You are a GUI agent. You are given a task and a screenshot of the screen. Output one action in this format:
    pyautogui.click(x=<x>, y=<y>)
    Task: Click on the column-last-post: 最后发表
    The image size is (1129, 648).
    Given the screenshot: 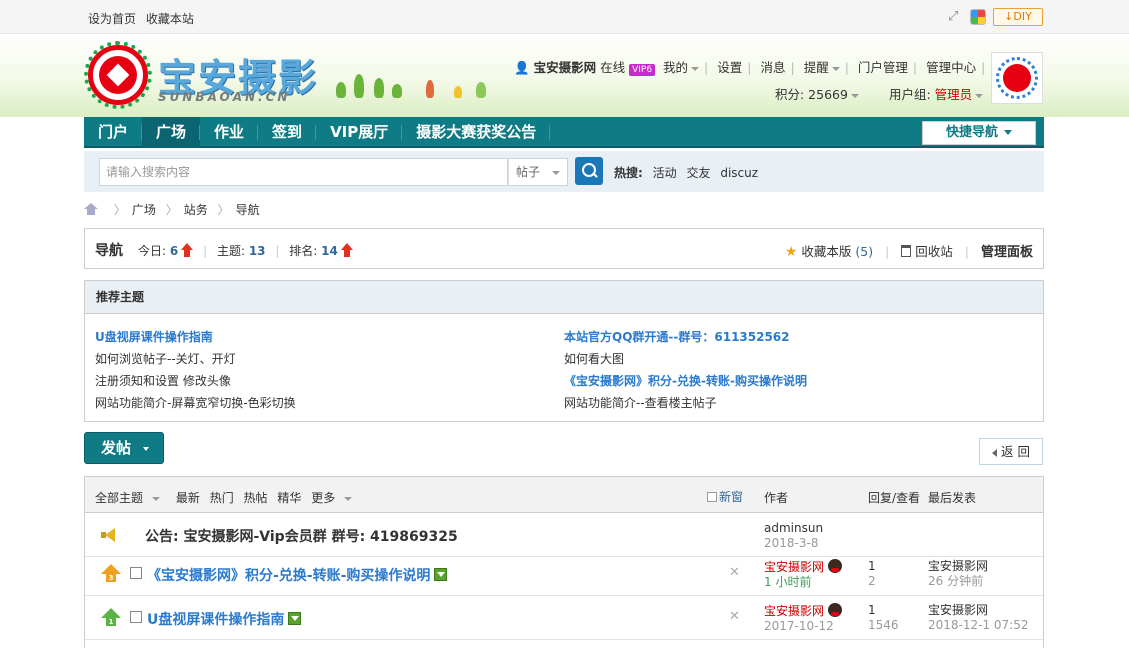 What is the action you would take?
    pyautogui.click(x=952, y=498)
    